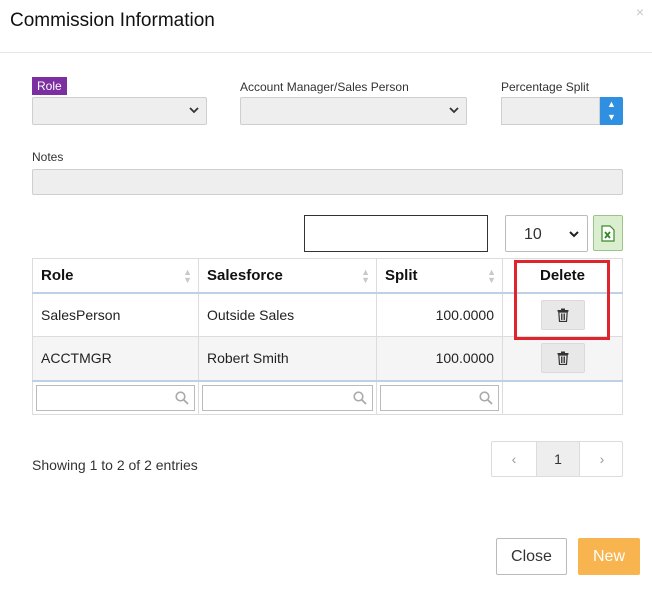  I want to click on filter-cell-role, so click(115, 397).